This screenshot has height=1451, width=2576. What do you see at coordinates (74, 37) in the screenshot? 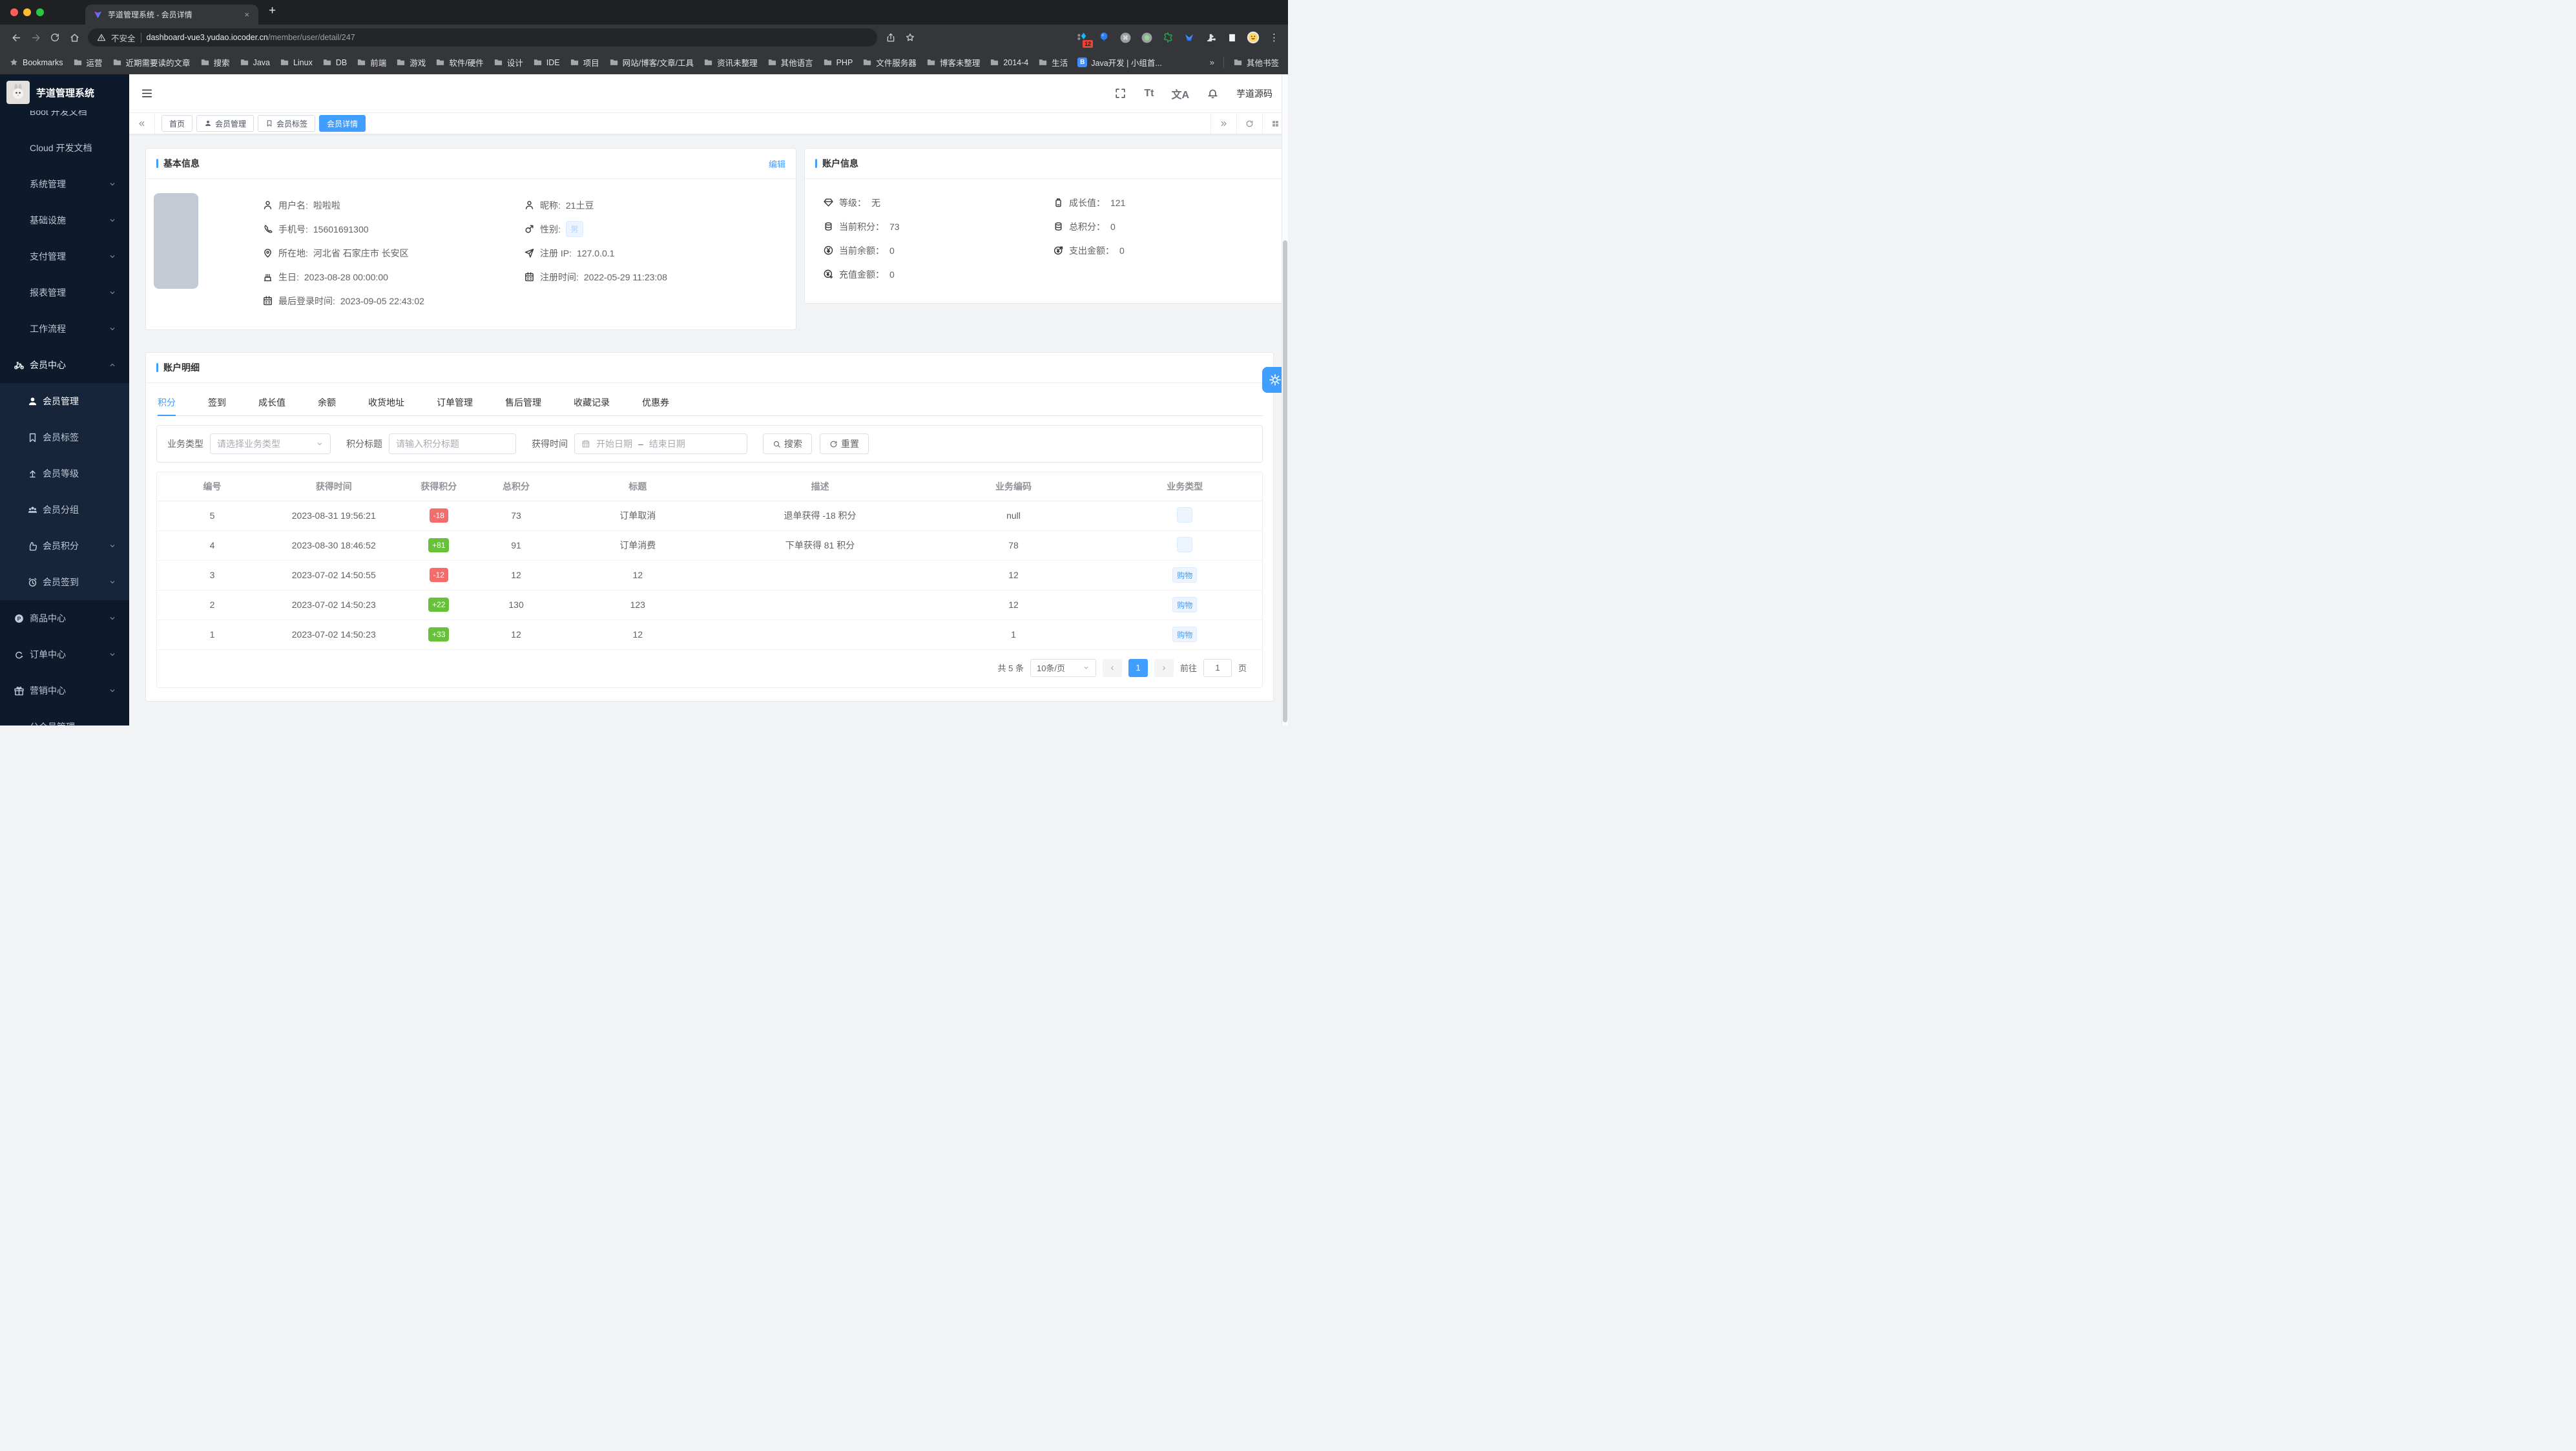
I see `home-icon` at bounding box center [74, 37].